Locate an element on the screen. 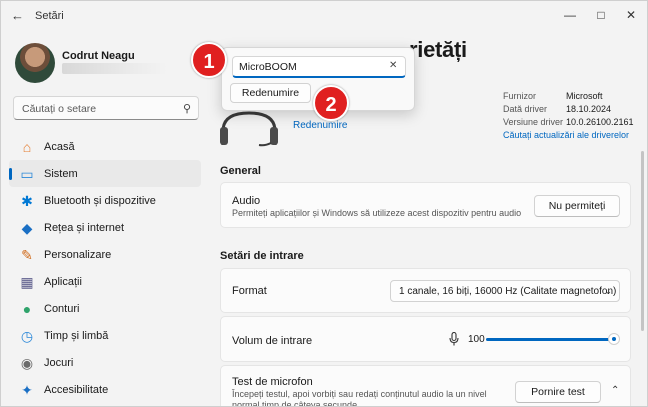  gaming-icon: ◉ is located at coordinates (27, 362).